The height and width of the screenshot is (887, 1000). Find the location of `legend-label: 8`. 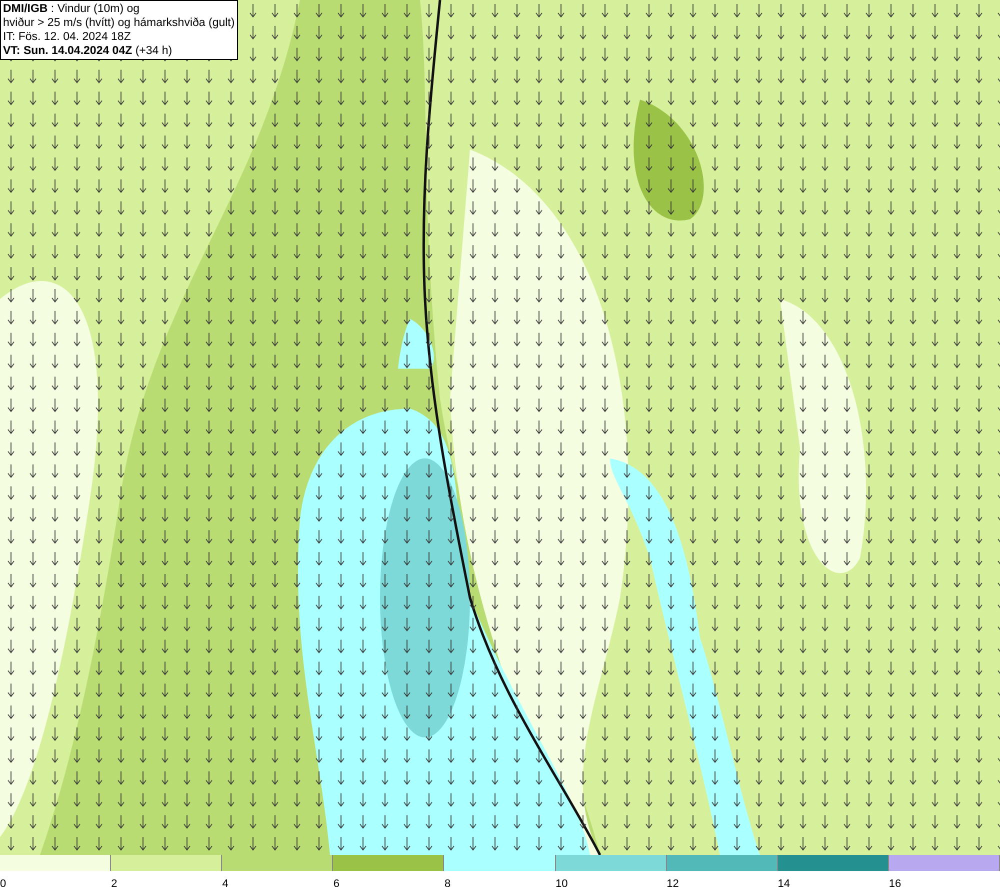

legend-label: 8 is located at coordinates (447, 882).